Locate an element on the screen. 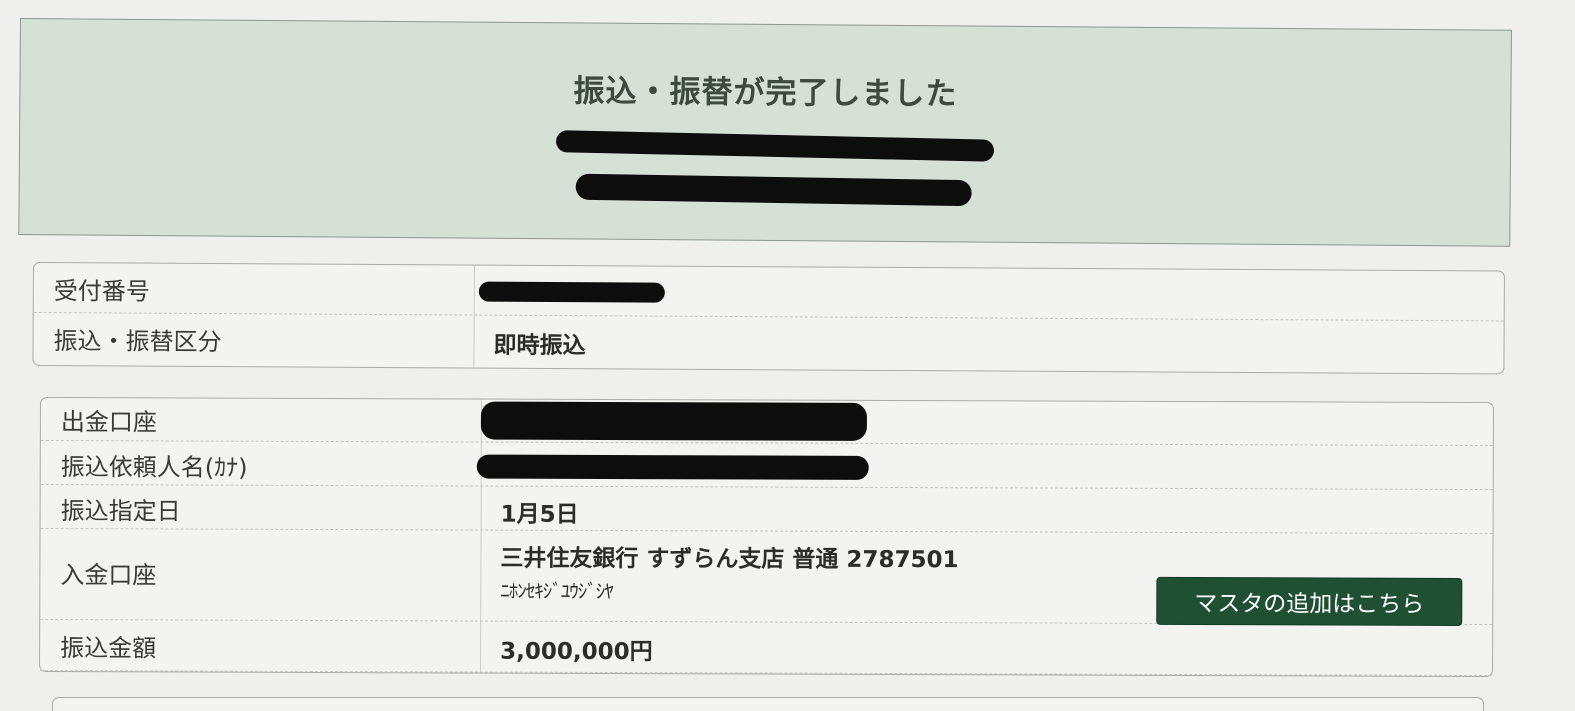 The width and height of the screenshot is (1575, 711). next-section-box is located at coordinates (768, 704).